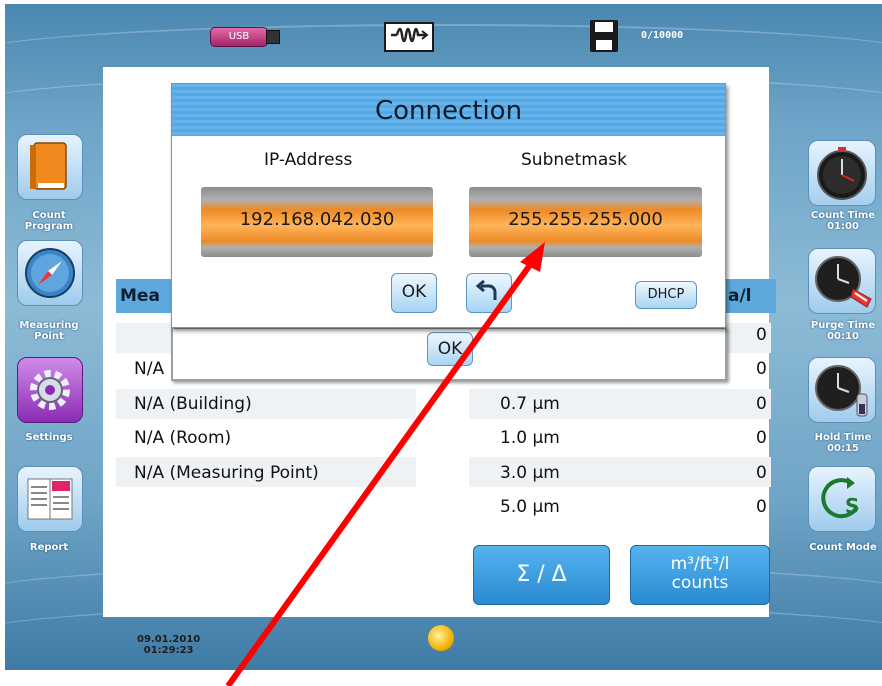  Describe the element at coordinates (532, 257) in the screenshot. I see `annotation-arrow-head` at that location.